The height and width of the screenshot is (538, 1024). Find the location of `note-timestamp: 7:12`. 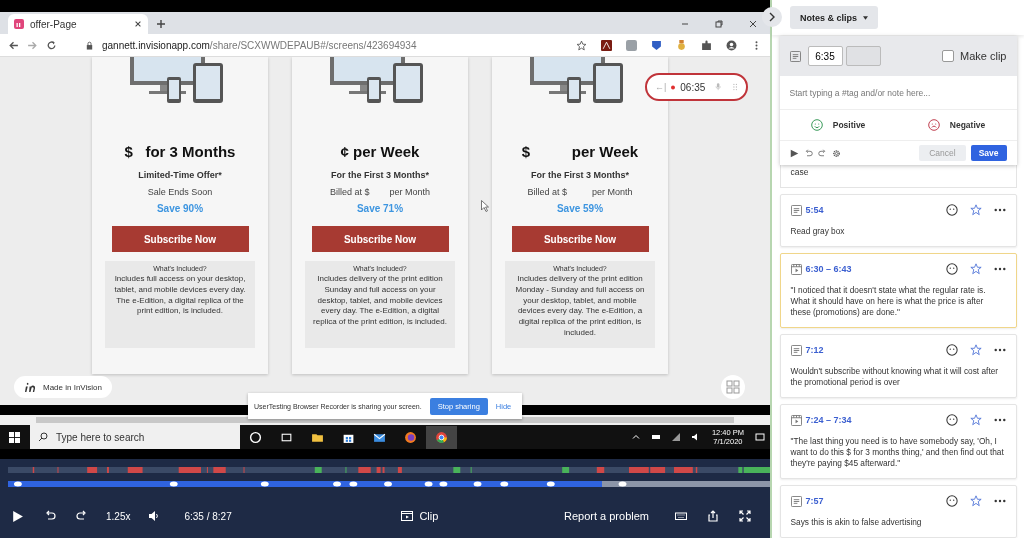

note-timestamp: 7:12 is located at coordinates (814, 350).